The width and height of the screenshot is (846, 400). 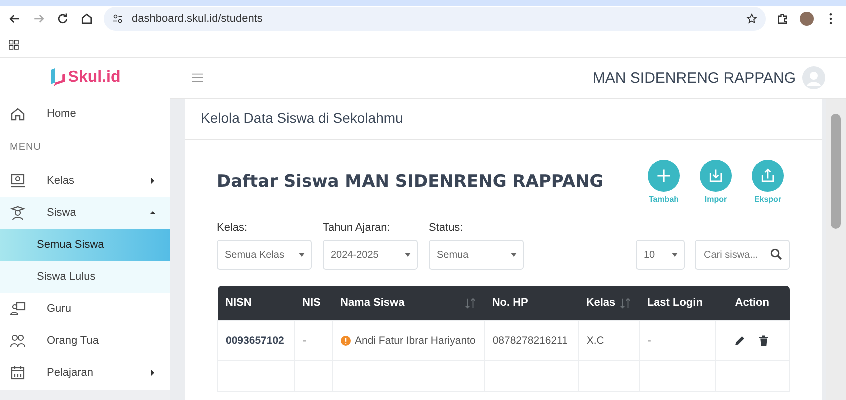 What do you see at coordinates (85, 213) in the screenshot?
I see `sidebar-item: Siswa` at bounding box center [85, 213].